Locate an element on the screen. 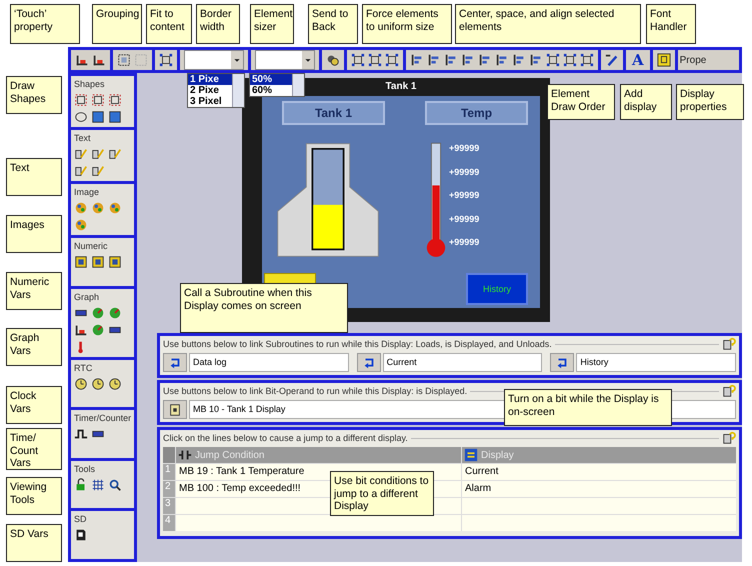  section-title: RTC is located at coordinates (84, 367).